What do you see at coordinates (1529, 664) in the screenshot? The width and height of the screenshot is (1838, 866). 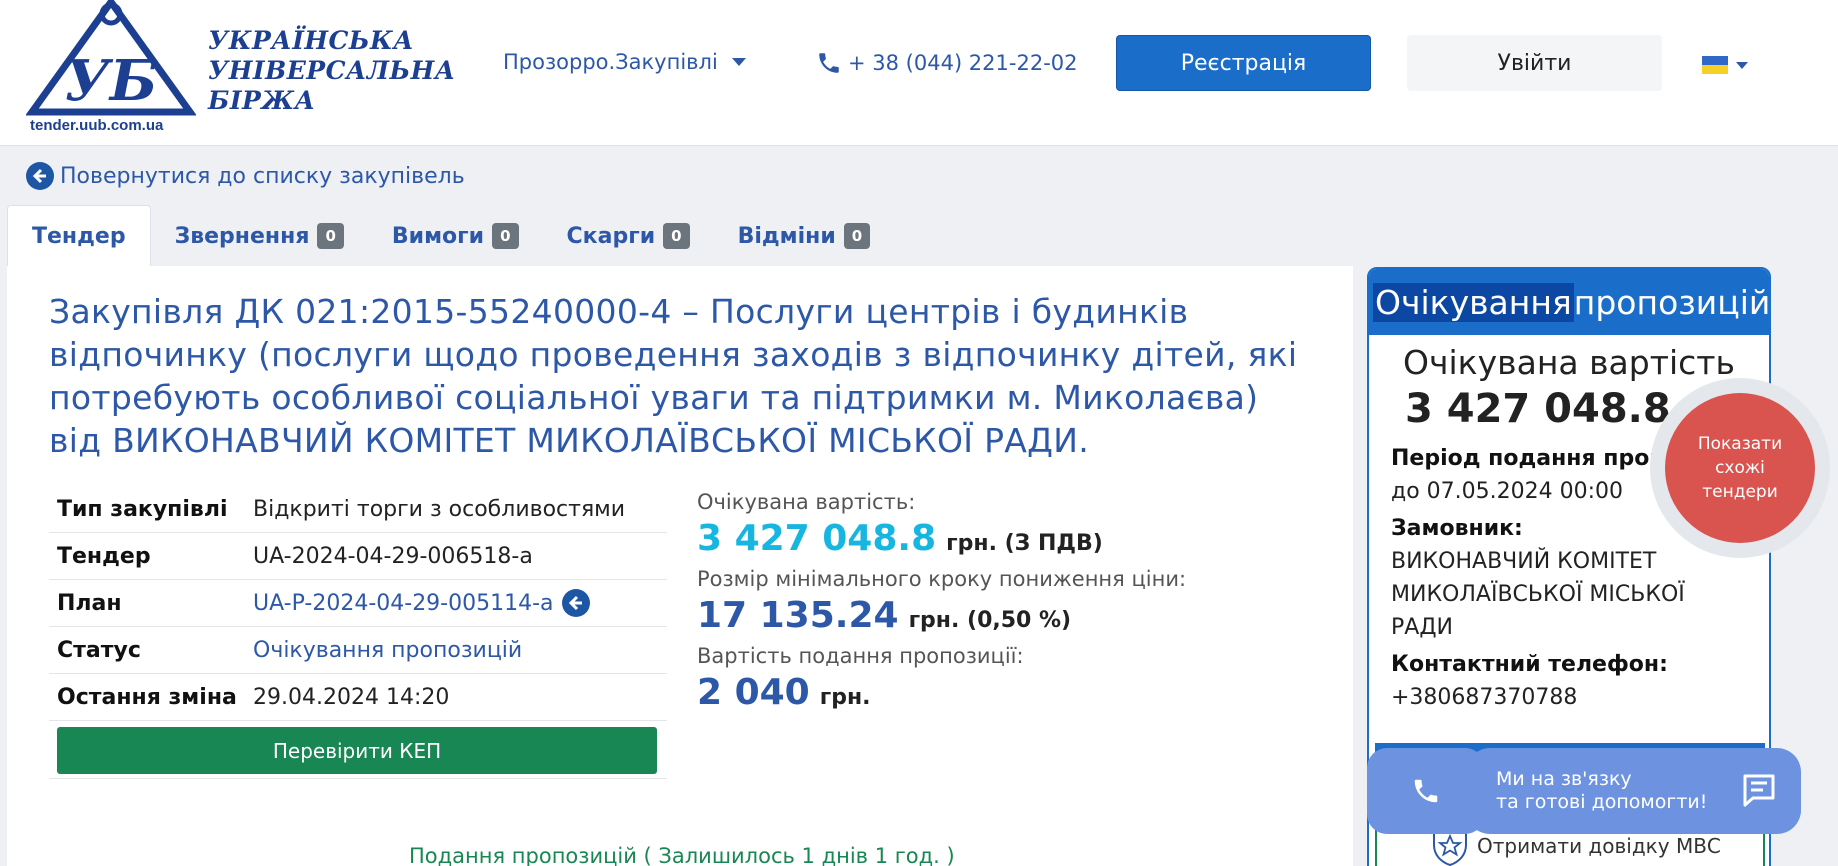 I see `contact-label: Контактний телефон:` at bounding box center [1529, 664].